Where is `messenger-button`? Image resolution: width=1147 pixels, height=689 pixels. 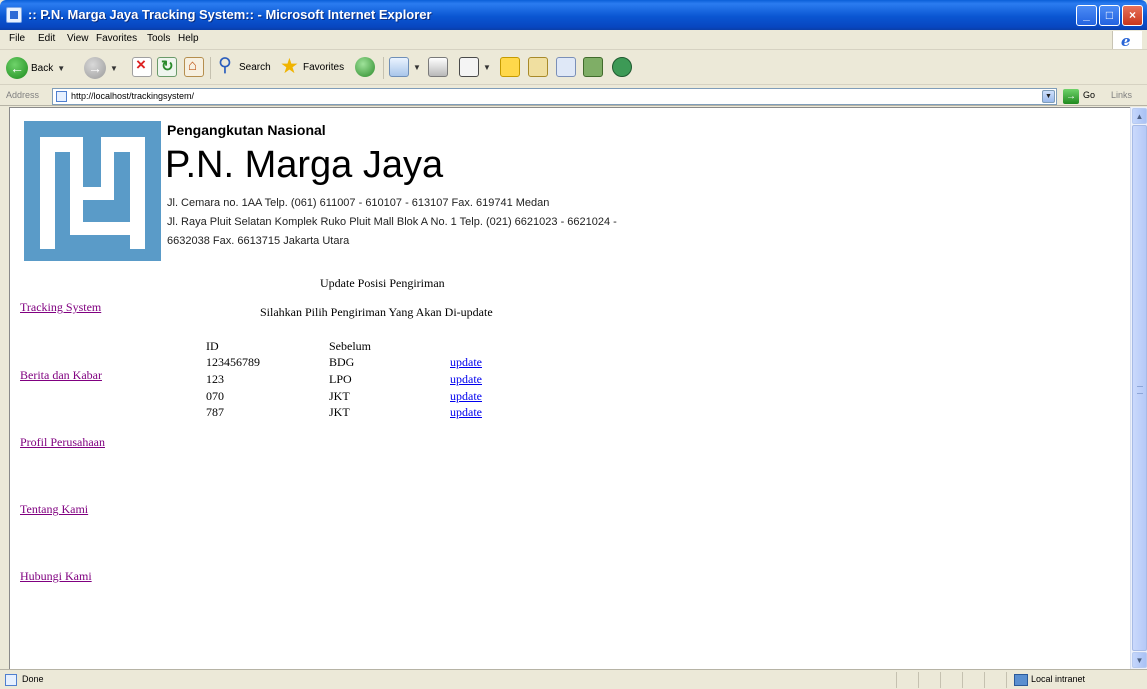
messenger-button is located at coordinates (622, 68).